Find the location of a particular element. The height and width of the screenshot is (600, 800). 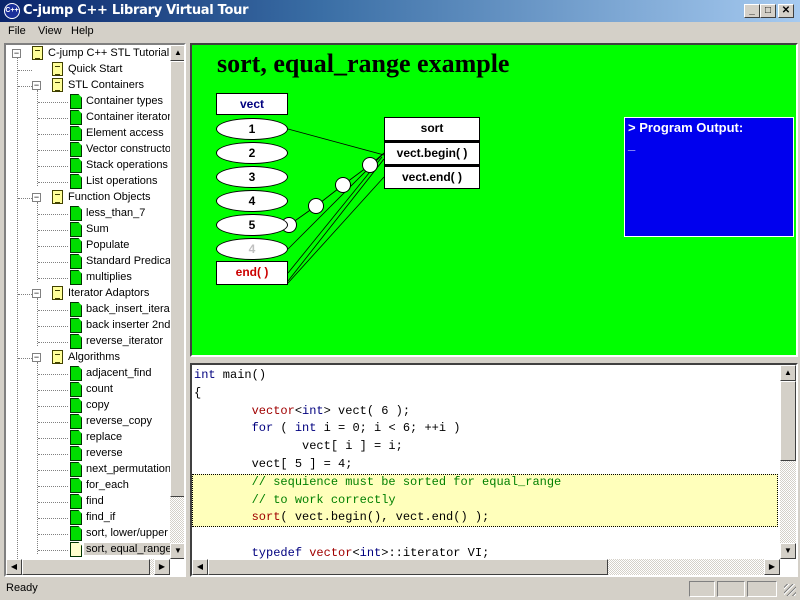

tree-item-label: Standard Predicat is located at coordinates (128, 261).